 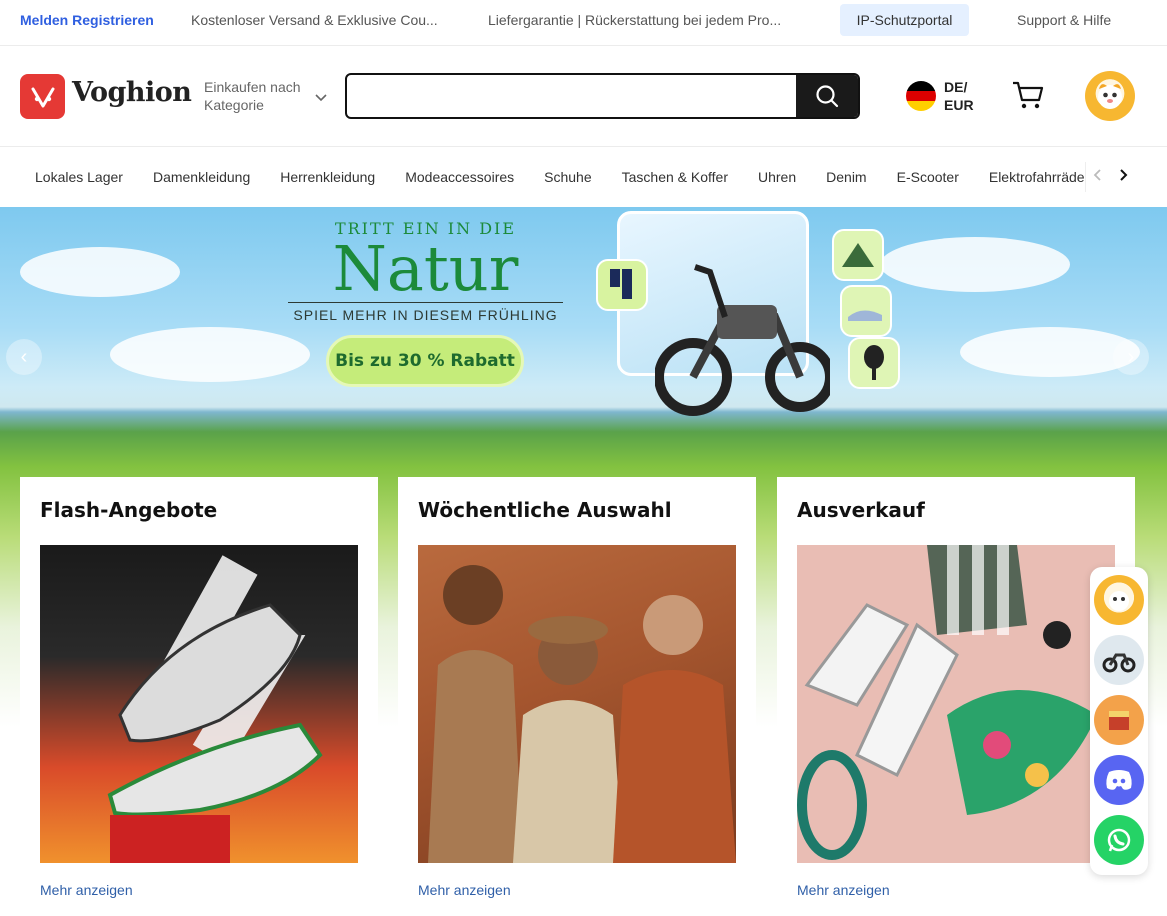 What do you see at coordinates (42, 96) in the screenshot?
I see `logo-icon` at bounding box center [42, 96].